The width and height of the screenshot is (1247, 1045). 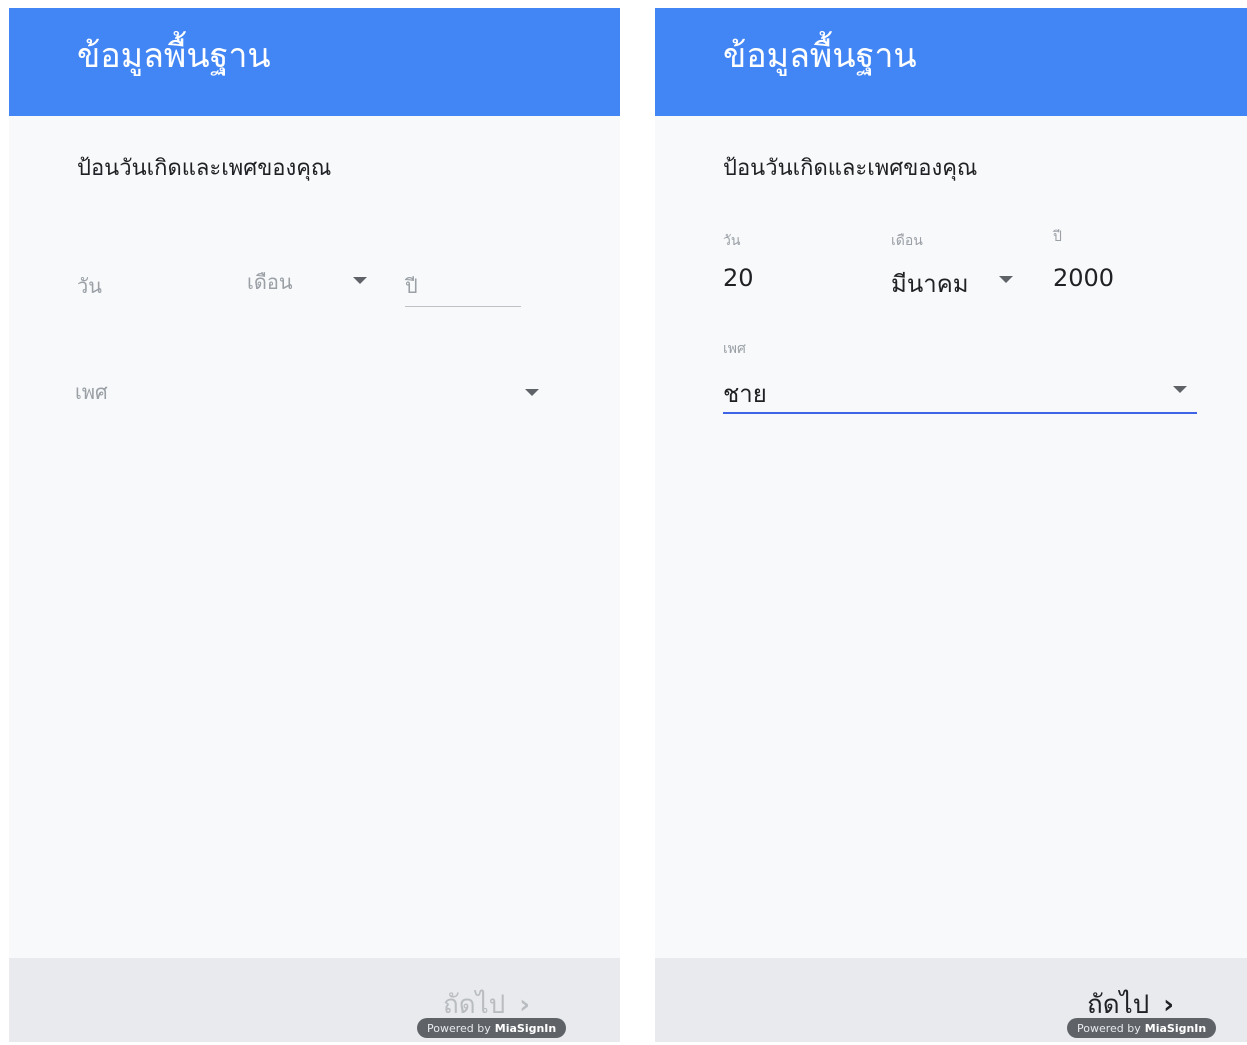 What do you see at coordinates (738, 278) in the screenshot?
I see `day-value: 20` at bounding box center [738, 278].